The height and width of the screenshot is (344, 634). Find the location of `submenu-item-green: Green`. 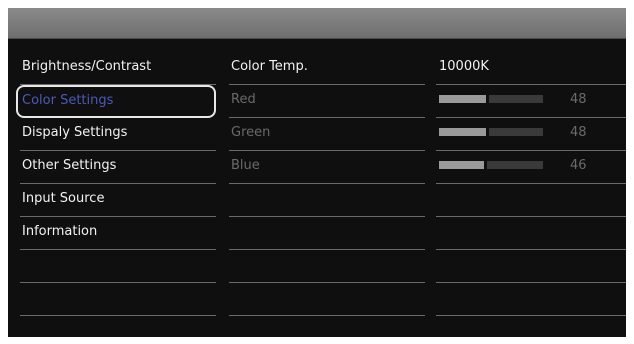

submenu-item-green: Green is located at coordinates (327, 134).